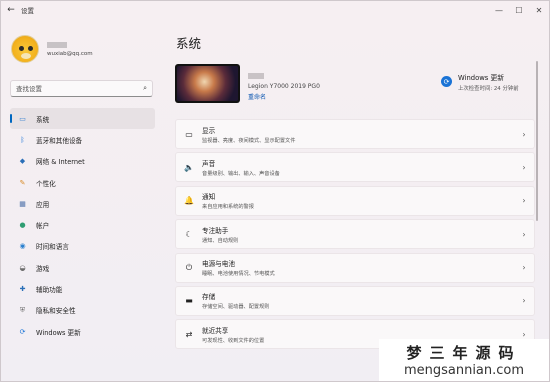  What do you see at coordinates (238, 274) in the screenshot?
I see `card-description: 睡眠、电池使用情况、节电模式` at bounding box center [238, 274].